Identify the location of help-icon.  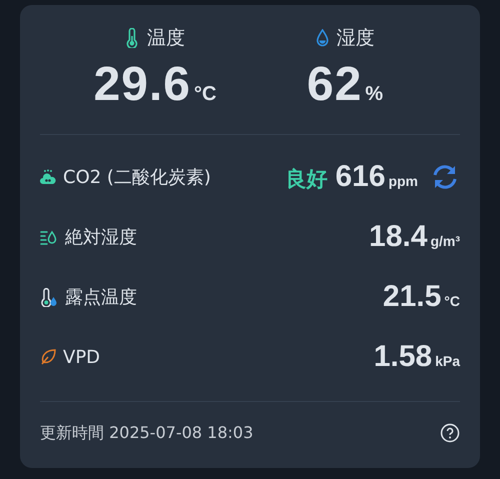
(450, 433).